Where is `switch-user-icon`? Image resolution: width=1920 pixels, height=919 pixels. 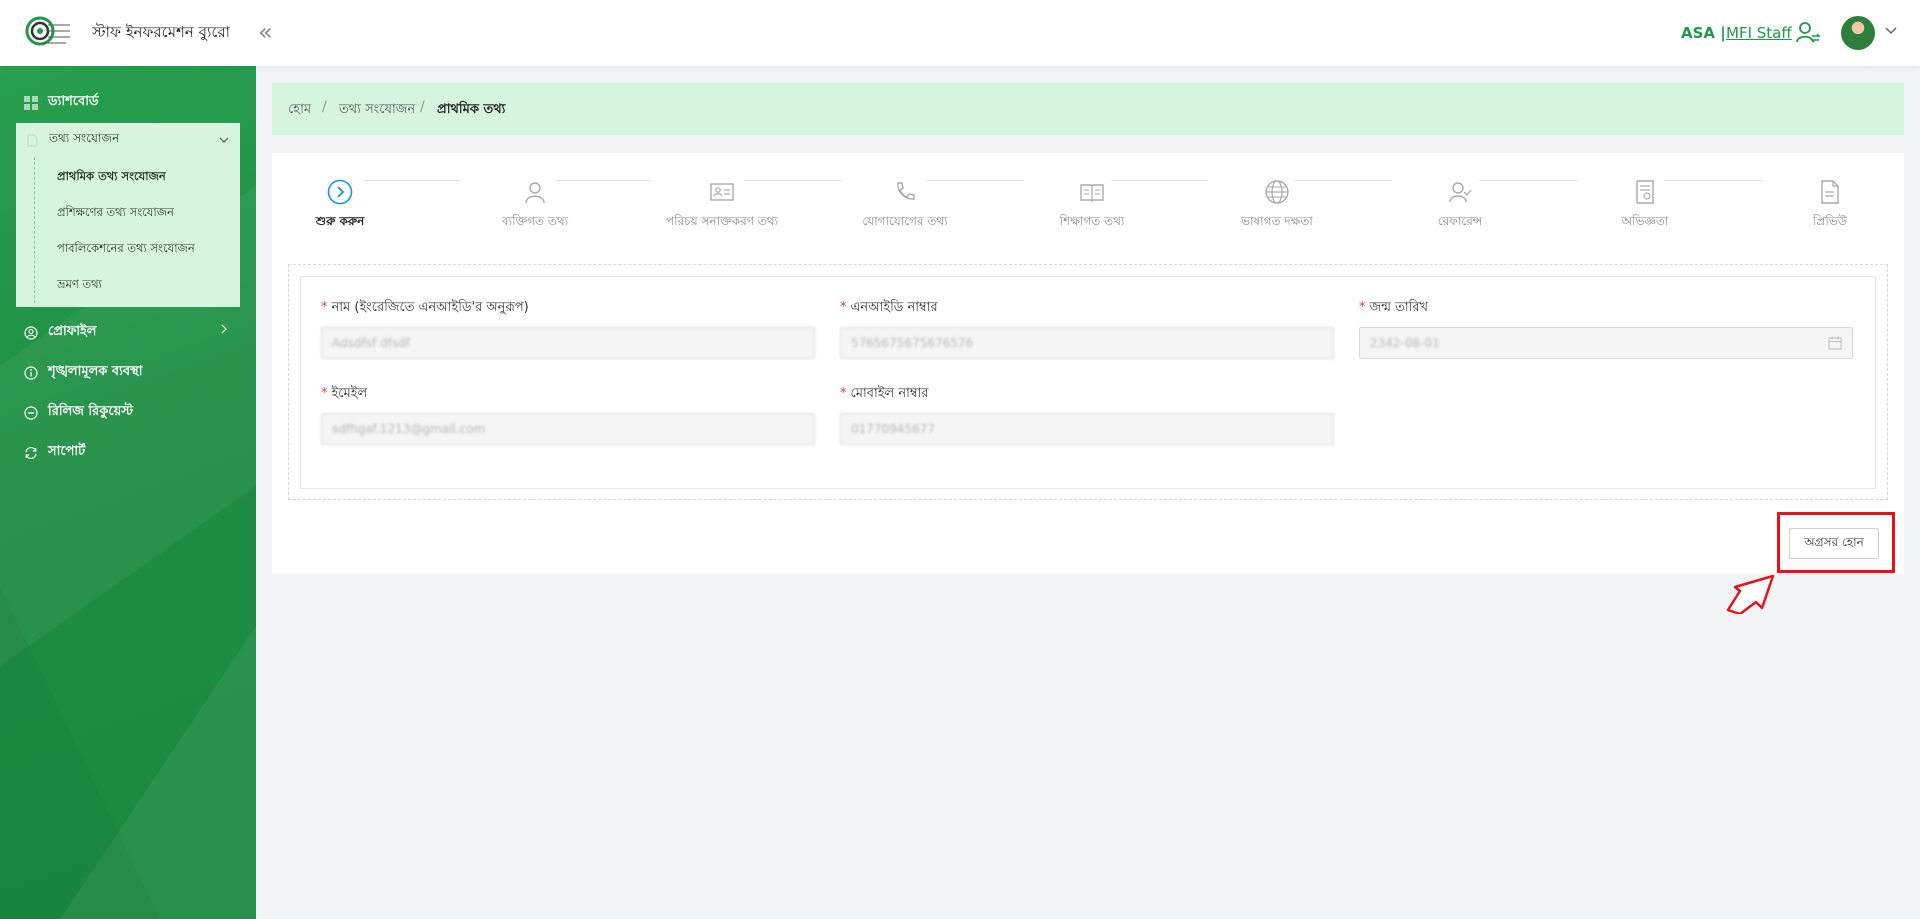
switch-user-icon is located at coordinates (1808, 33).